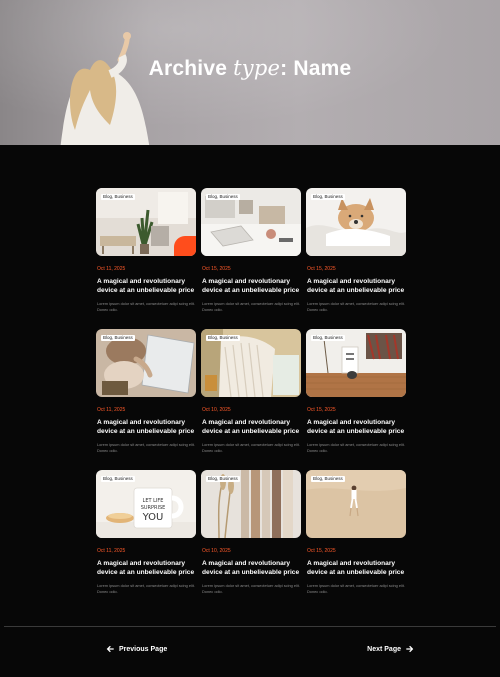 This screenshot has height=677, width=500. I want to click on previous-page-link: Previous Page, so click(136, 649).